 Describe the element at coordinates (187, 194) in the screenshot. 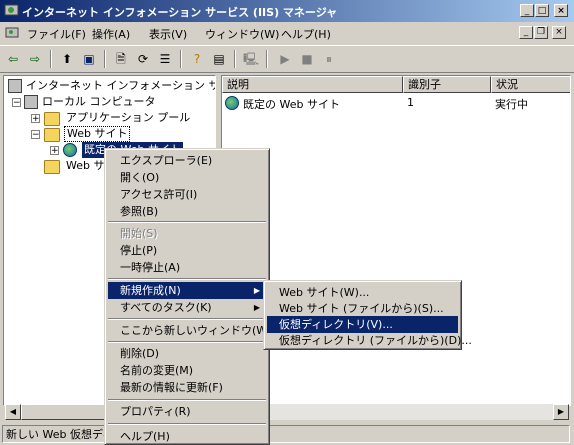

I see `menu-item-permissions: アクセス許可(I)` at that location.